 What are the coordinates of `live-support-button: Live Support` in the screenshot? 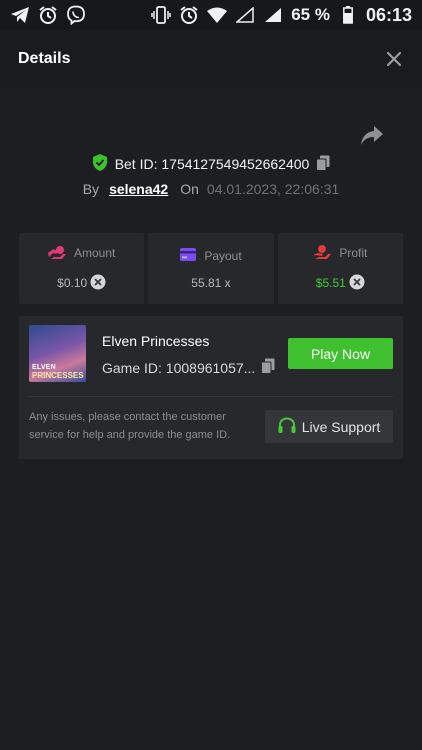 It's located at (329, 426).